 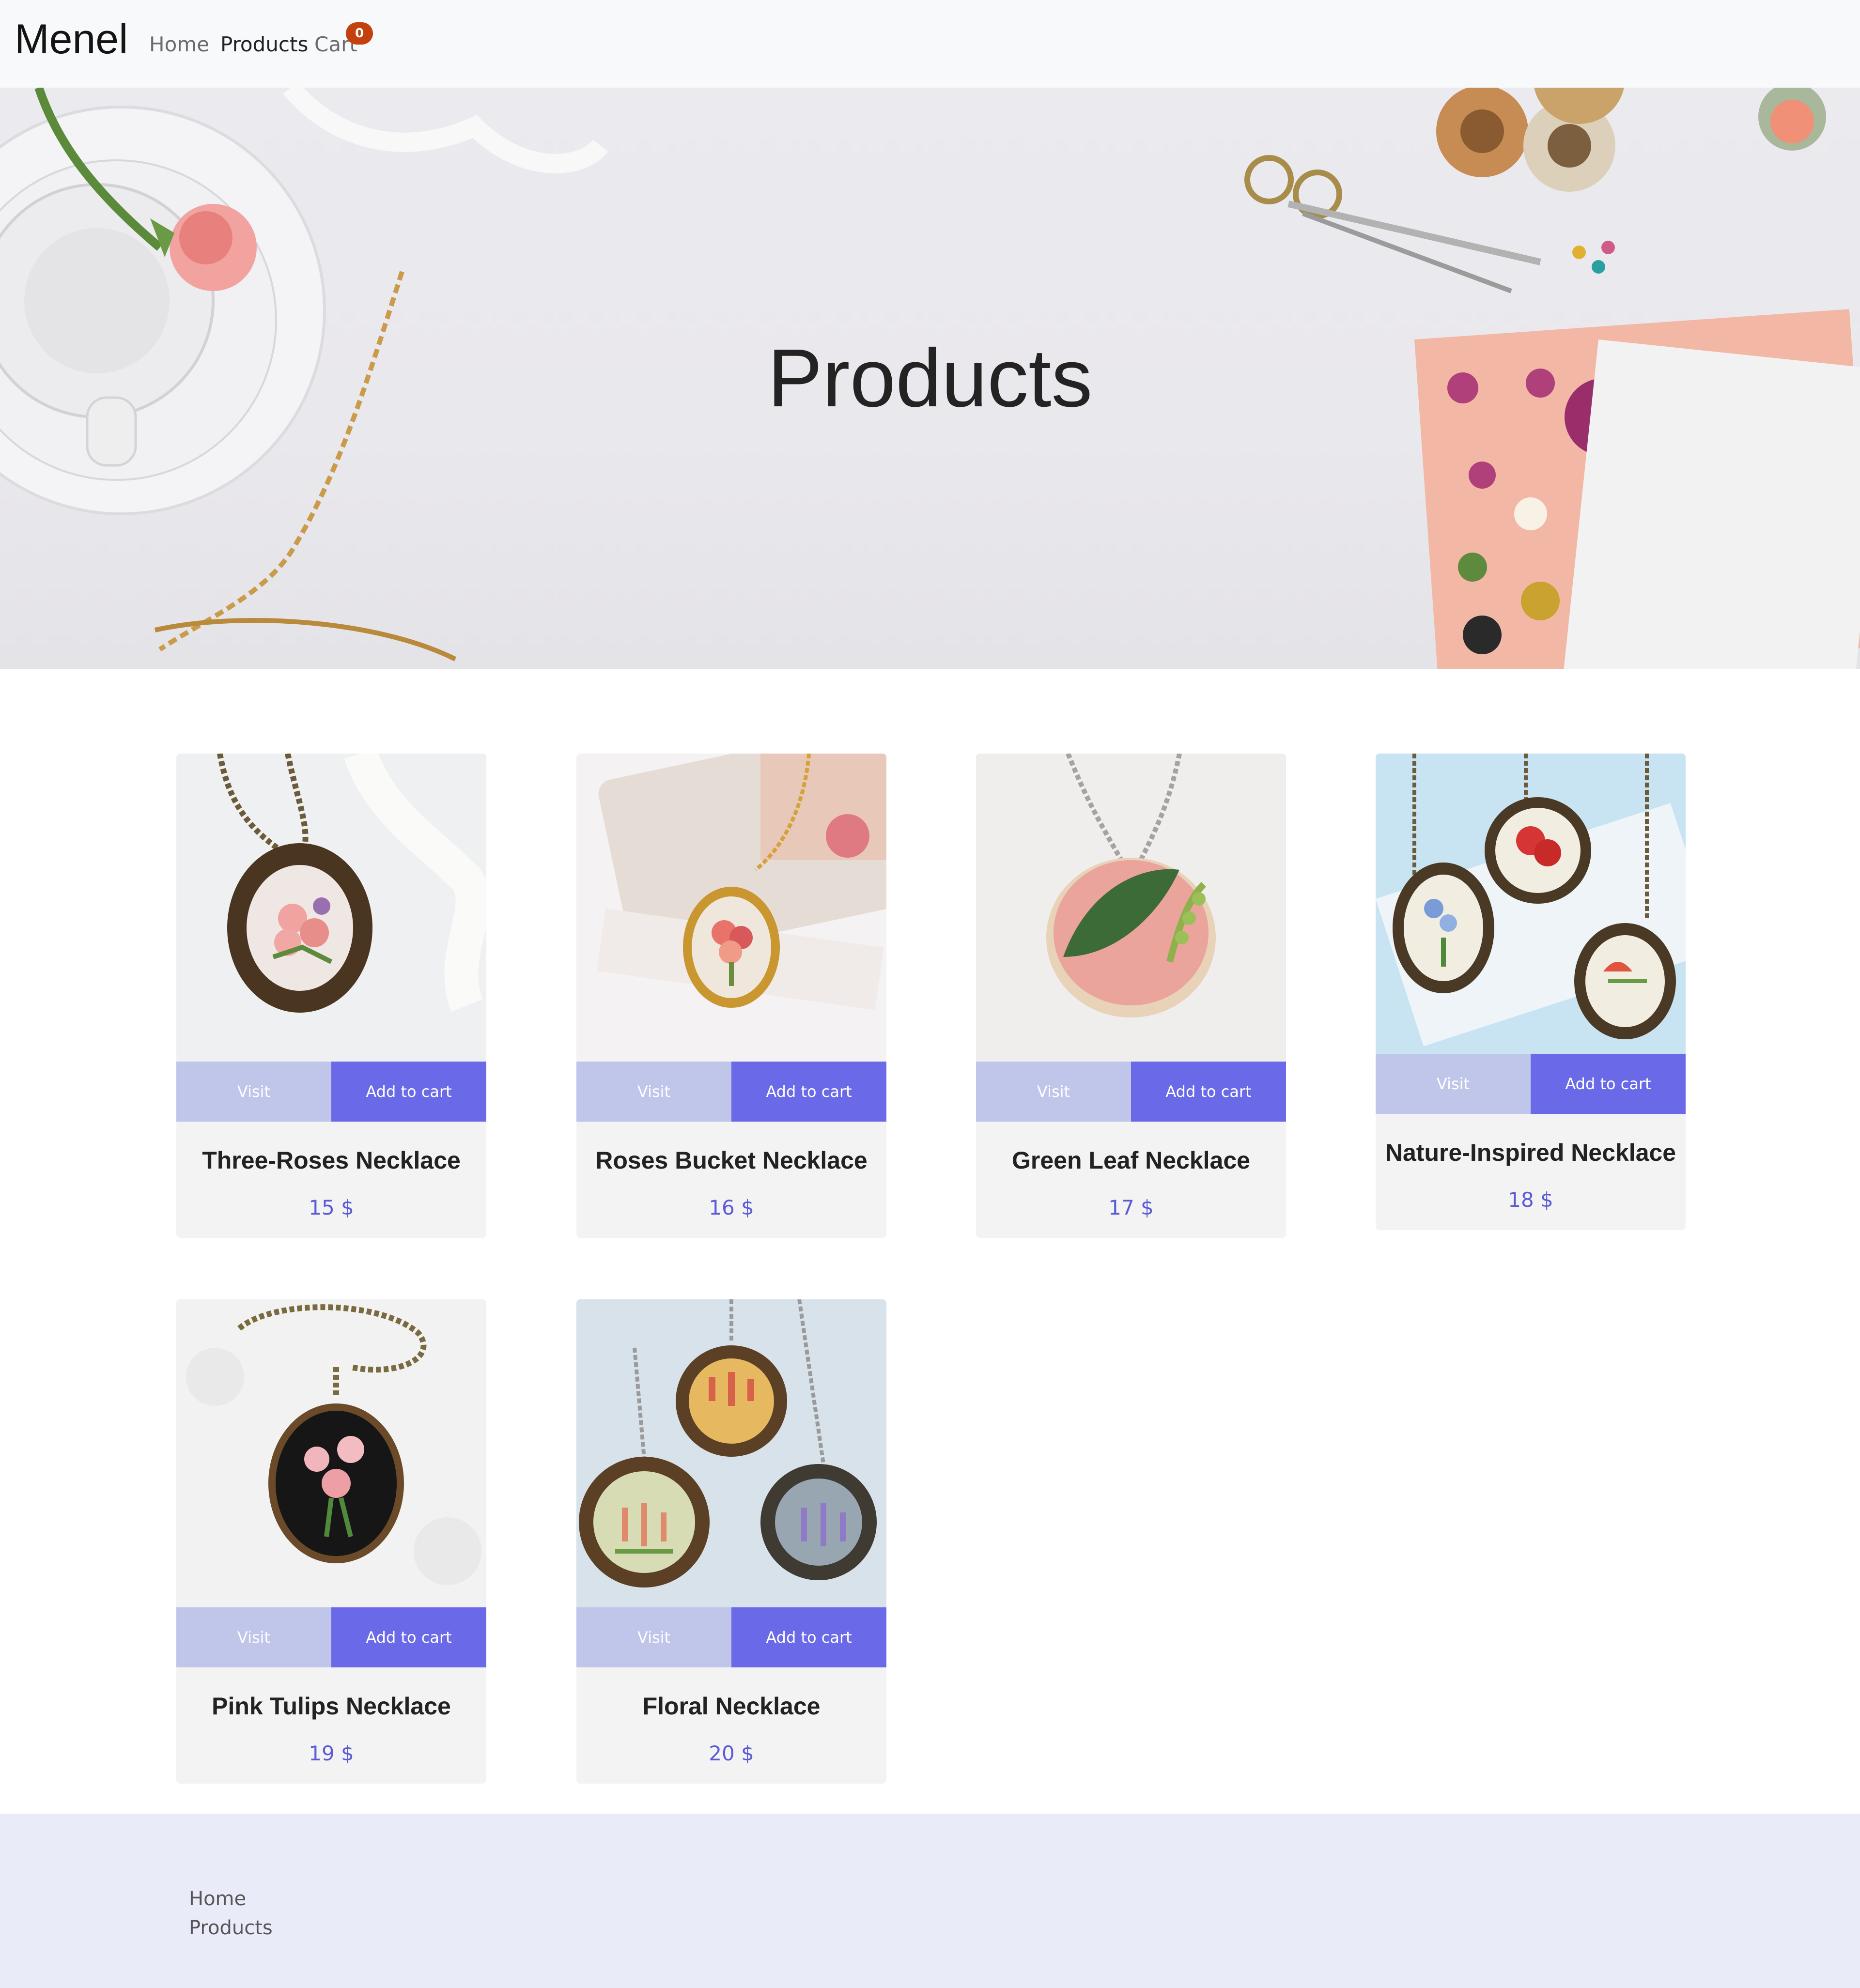 I want to click on cart-count-badge: 0, so click(x=359, y=33).